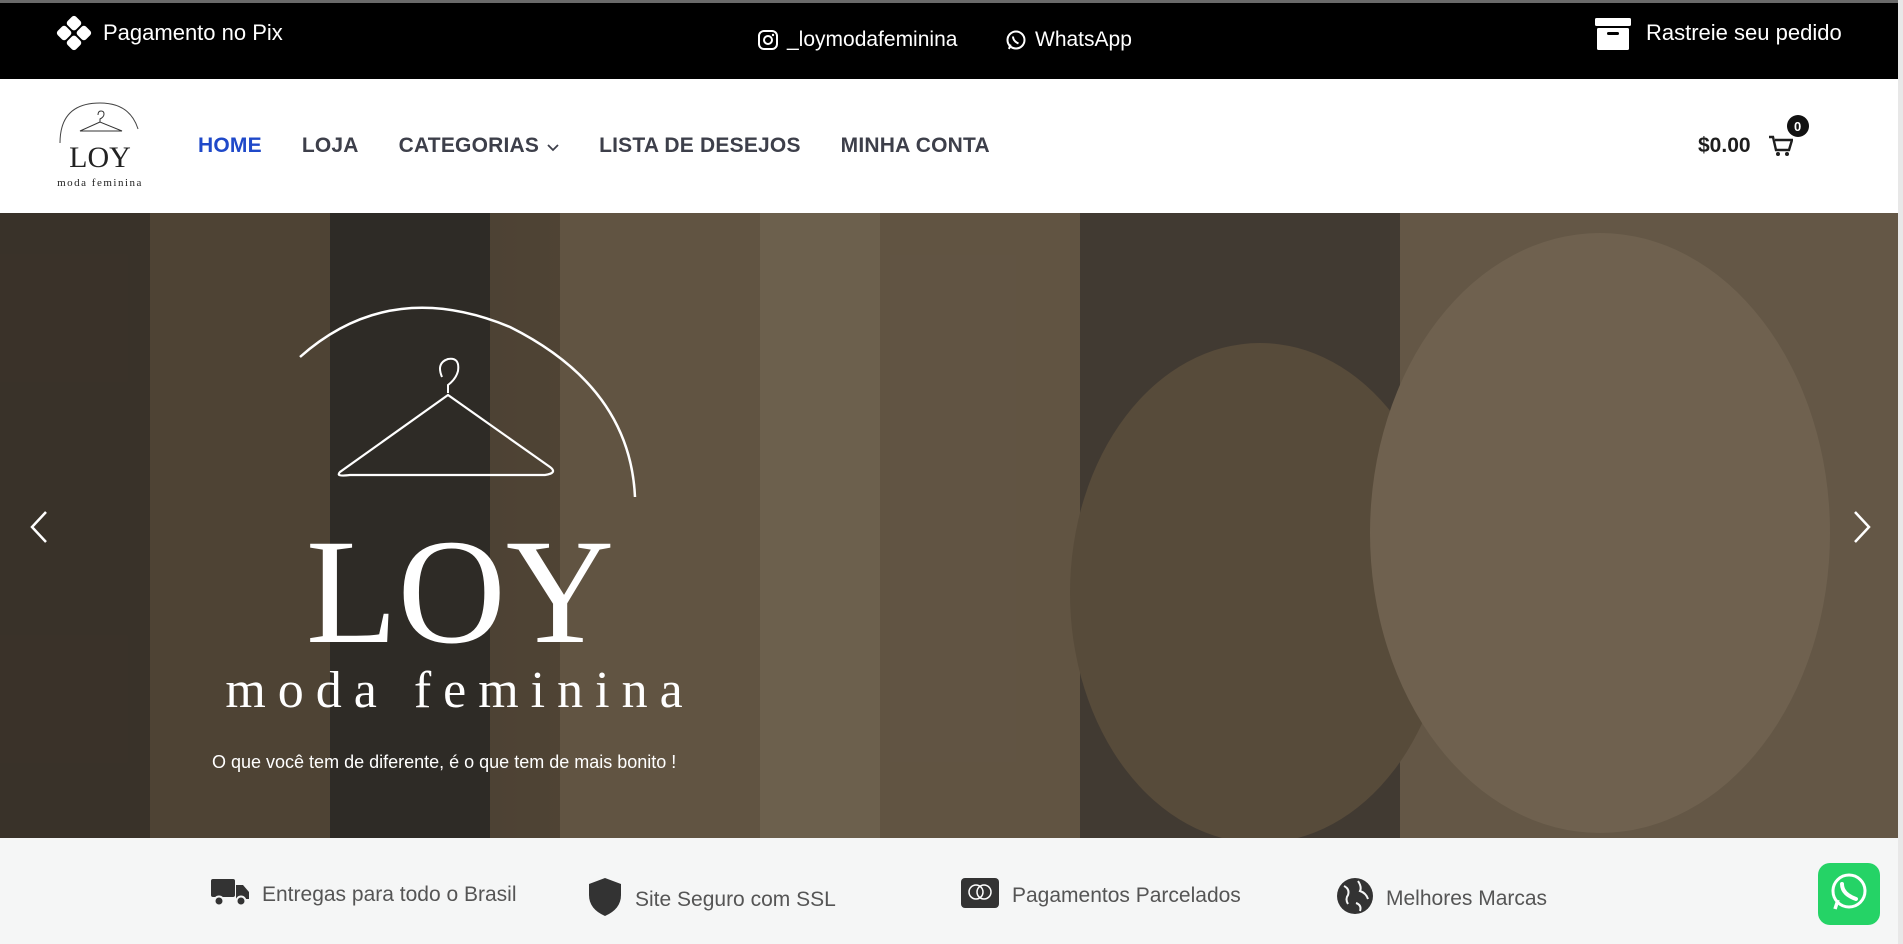 This screenshot has width=1903, height=944. I want to click on hero-logo: LOY moda feminina, so click(470, 517).